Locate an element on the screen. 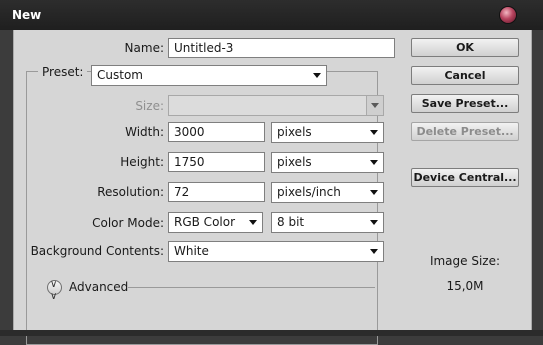 The height and width of the screenshot is (345, 543). height-unit-value: pixels is located at coordinates (294, 162).